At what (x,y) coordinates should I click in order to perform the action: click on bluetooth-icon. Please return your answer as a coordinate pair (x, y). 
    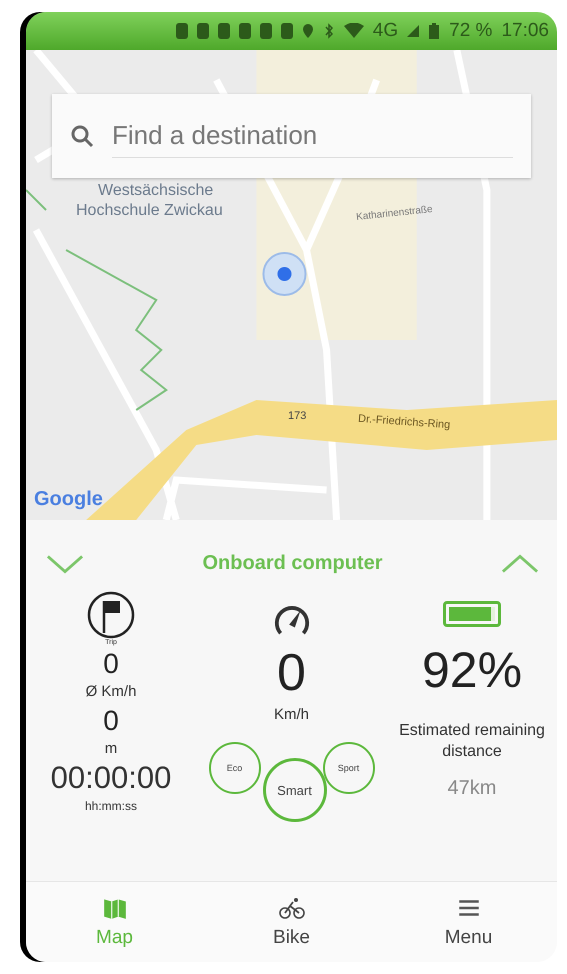
    Looking at the image, I should click on (328, 31).